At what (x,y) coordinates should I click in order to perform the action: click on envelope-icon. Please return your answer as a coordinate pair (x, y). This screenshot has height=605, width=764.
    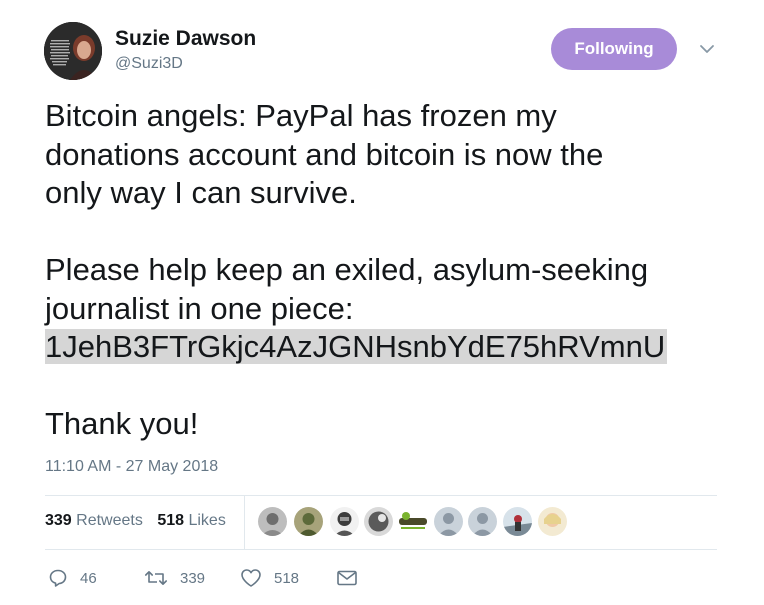
    Looking at the image, I should click on (347, 578).